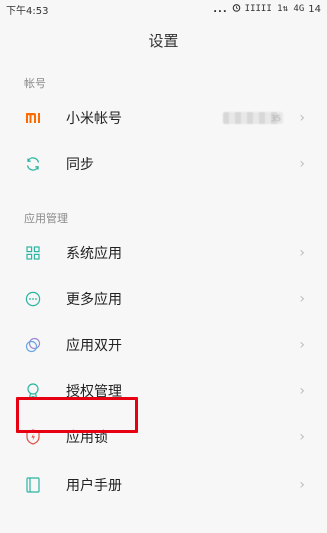  I want to click on alarm-icon, so click(236, 9).